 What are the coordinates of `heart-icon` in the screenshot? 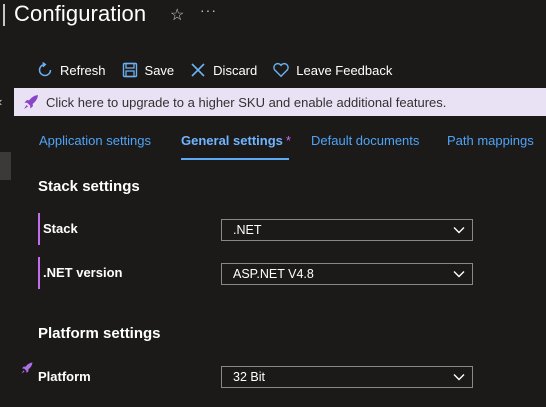 It's located at (281, 70).